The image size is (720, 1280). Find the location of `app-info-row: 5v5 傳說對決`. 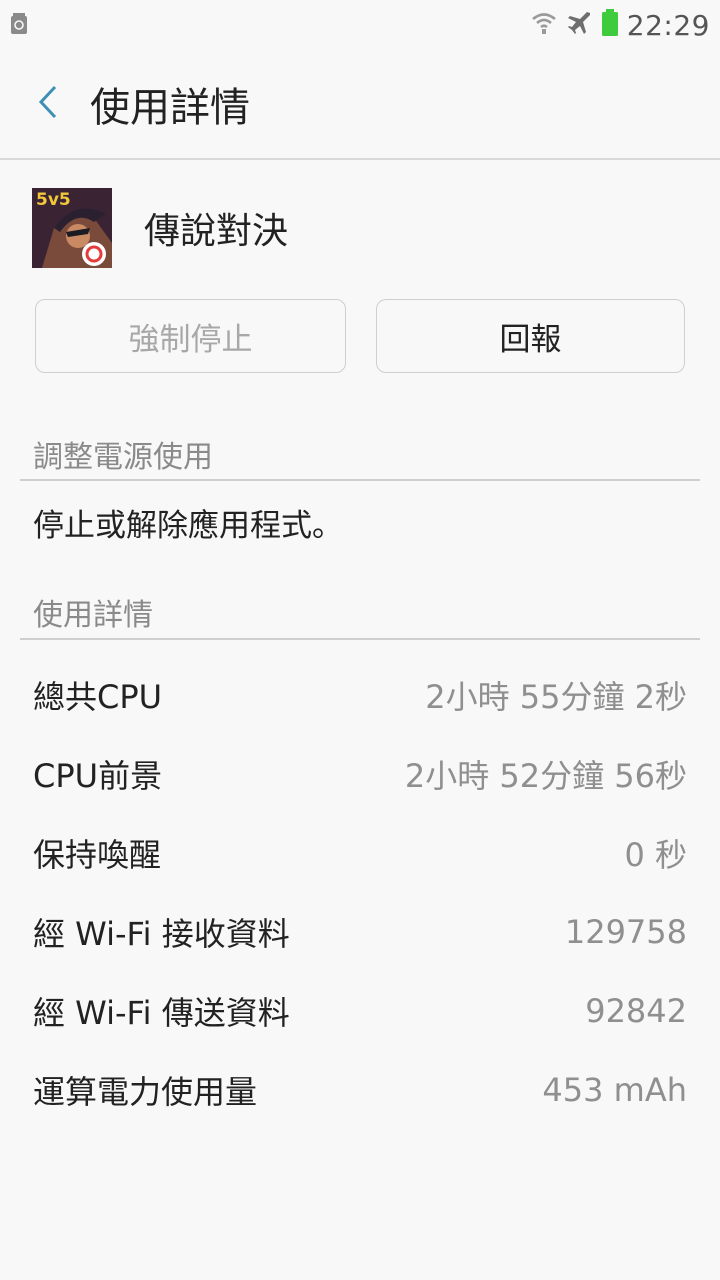

app-info-row: 5v5 傳說對決 is located at coordinates (160, 228).